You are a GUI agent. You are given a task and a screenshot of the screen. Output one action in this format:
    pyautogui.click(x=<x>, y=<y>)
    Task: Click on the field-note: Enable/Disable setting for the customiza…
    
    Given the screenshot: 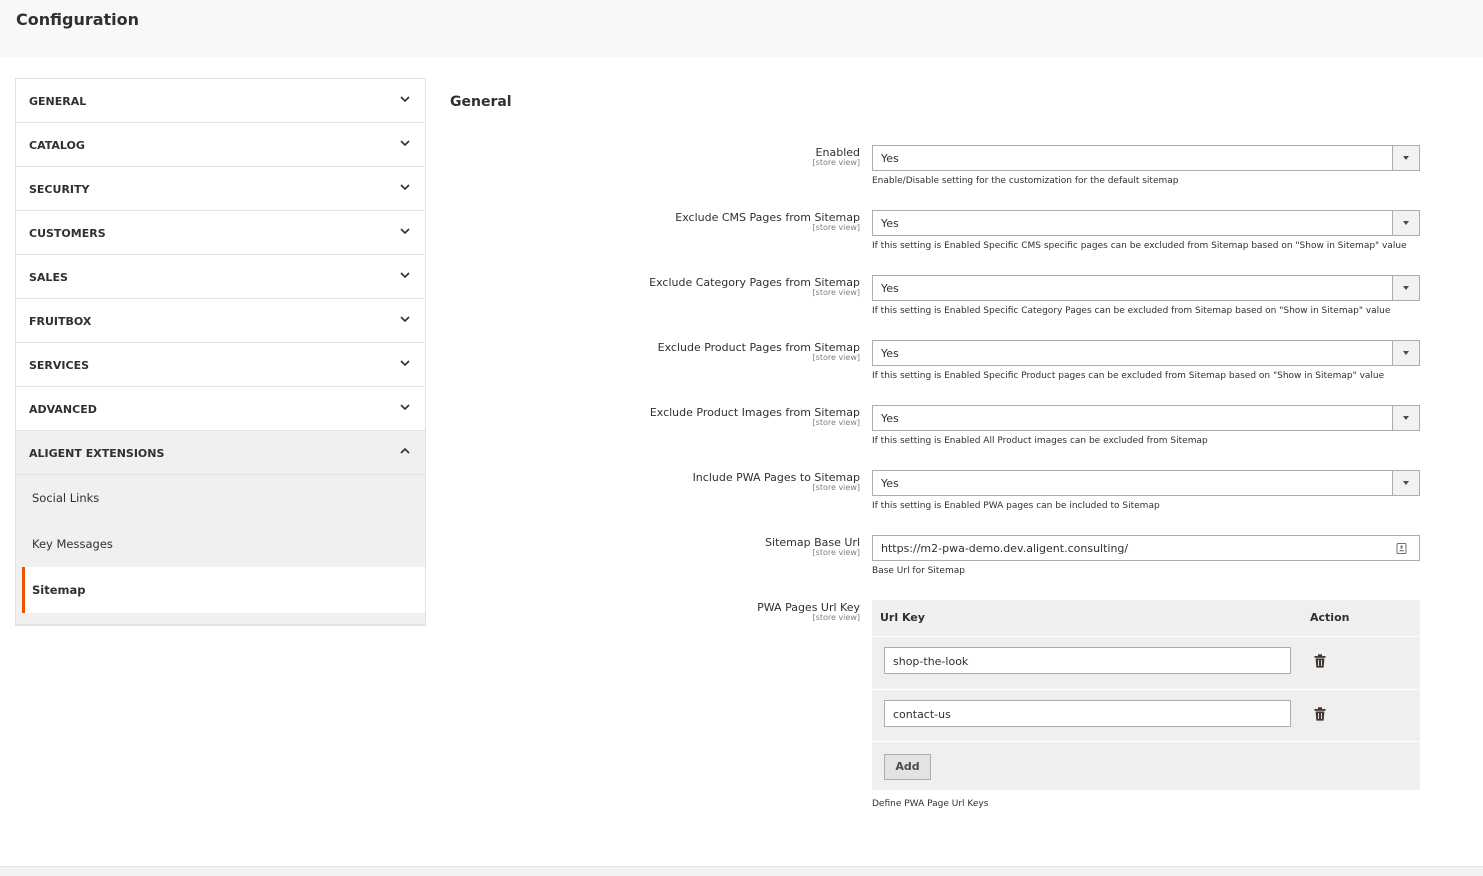 What is the action you would take?
    pyautogui.click(x=1025, y=181)
    